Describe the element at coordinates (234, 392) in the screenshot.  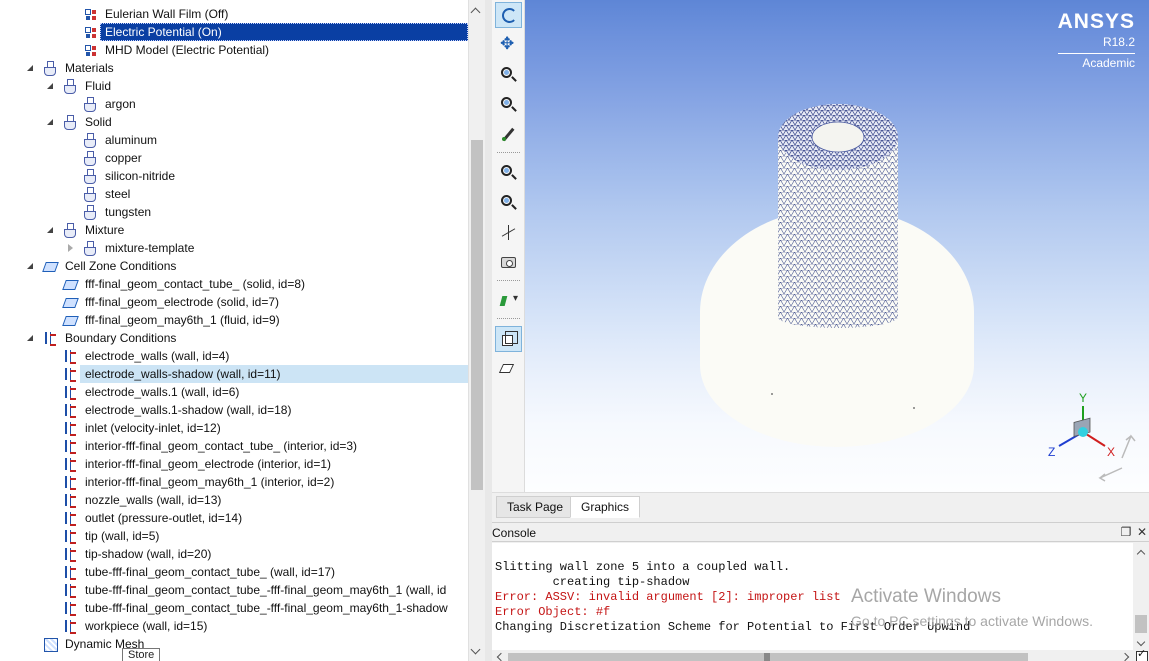
I see `tree-item: electrode_walls.1 (wall, id=6)` at that location.